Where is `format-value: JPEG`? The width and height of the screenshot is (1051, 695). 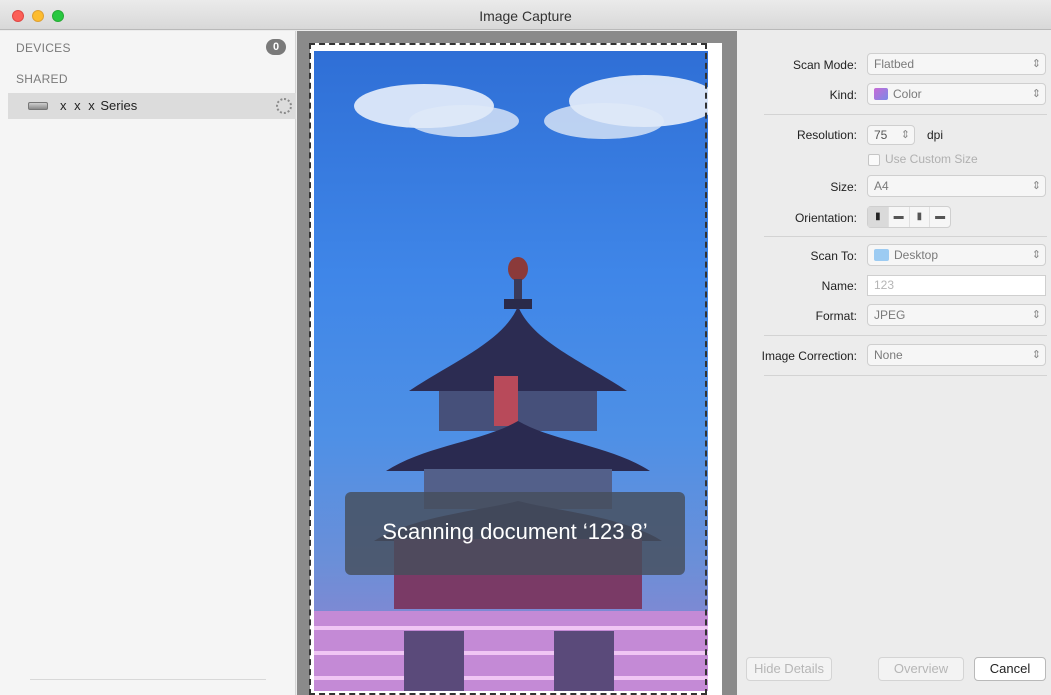
format-value: JPEG is located at coordinates (890, 315).